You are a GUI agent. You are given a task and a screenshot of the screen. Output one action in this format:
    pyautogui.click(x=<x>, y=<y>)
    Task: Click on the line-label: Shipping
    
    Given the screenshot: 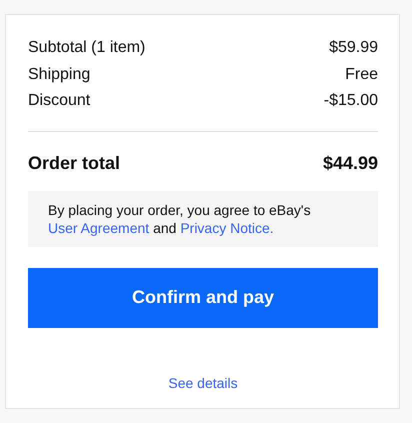 What is the action you would take?
    pyautogui.click(x=59, y=74)
    